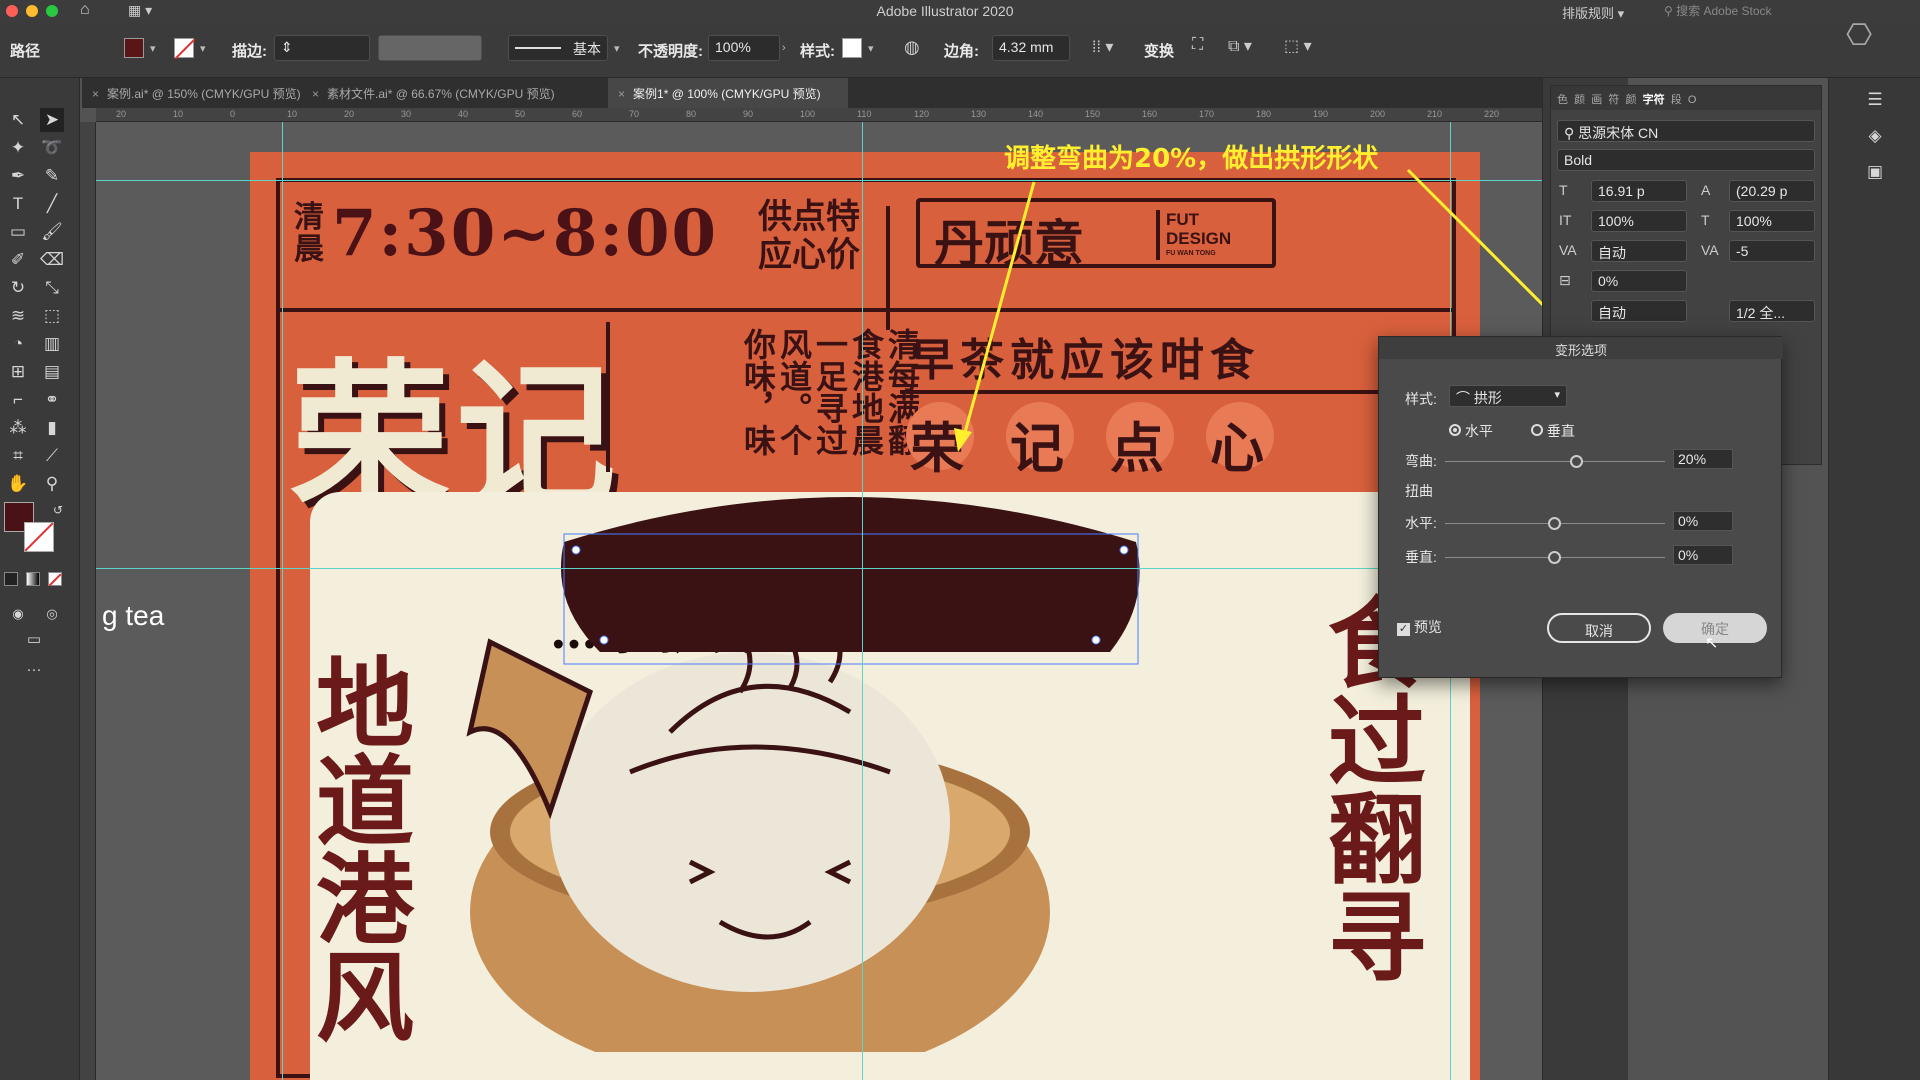 Image resolution: width=1920 pixels, height=1080 pixels. I want to click on character-panel-tabs: 色 颜 画 符 颜 字符 段 O, so click(1686, 98).